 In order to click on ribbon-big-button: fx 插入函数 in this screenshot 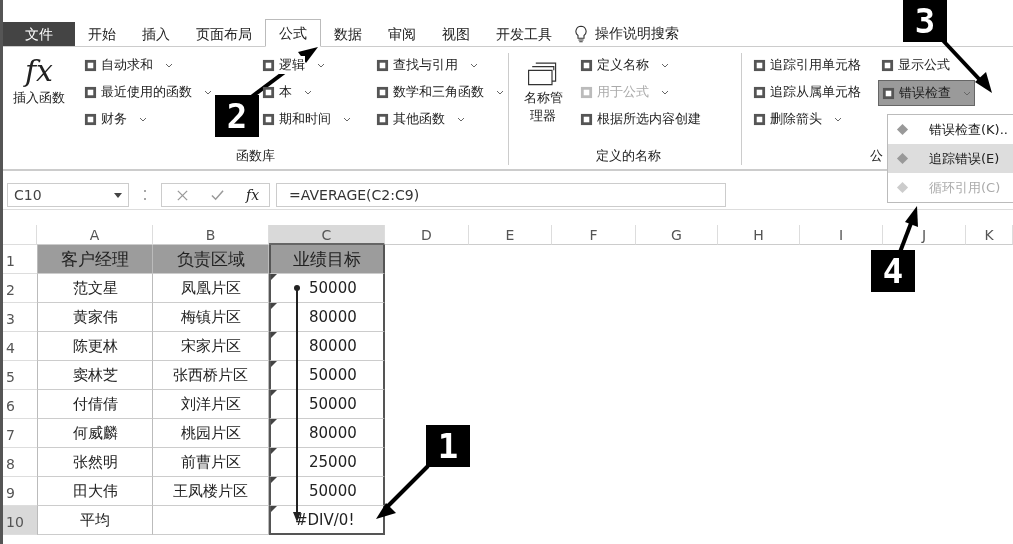, I will do `click(39, 100)`.